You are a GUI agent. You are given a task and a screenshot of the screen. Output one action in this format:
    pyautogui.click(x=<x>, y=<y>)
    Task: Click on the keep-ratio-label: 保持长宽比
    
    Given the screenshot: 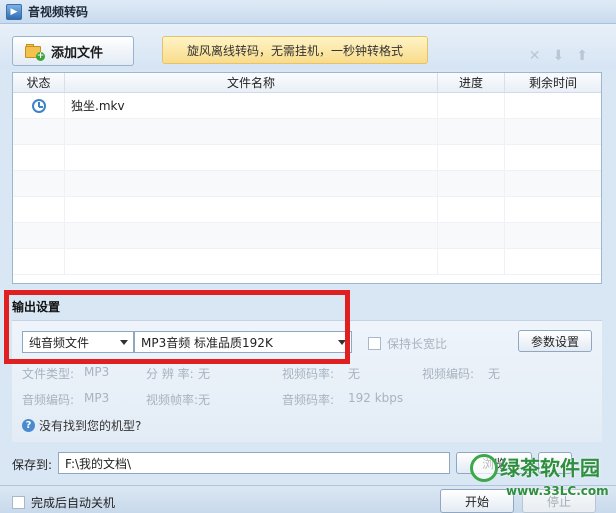 What is the action you would take?
    pyautogui.click(x=417, y=344)
    